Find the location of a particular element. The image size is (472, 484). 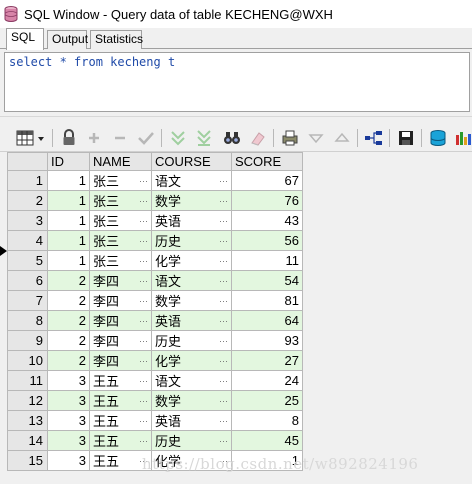

table-row: 10 2 李四 ··· 化学 ··· 27 is located at coordinates (155, 360).